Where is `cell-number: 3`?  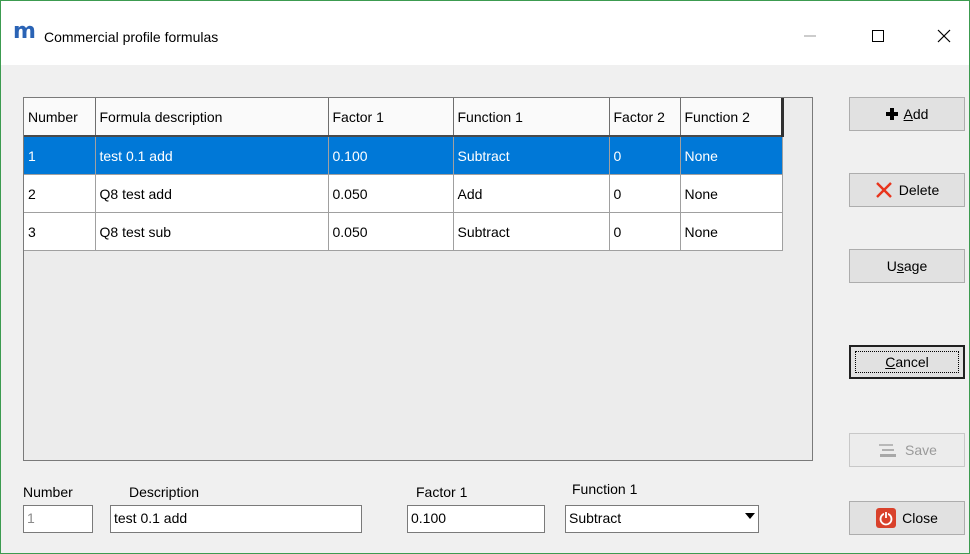 cell-number: 3 is located at coordinates (60, 231).